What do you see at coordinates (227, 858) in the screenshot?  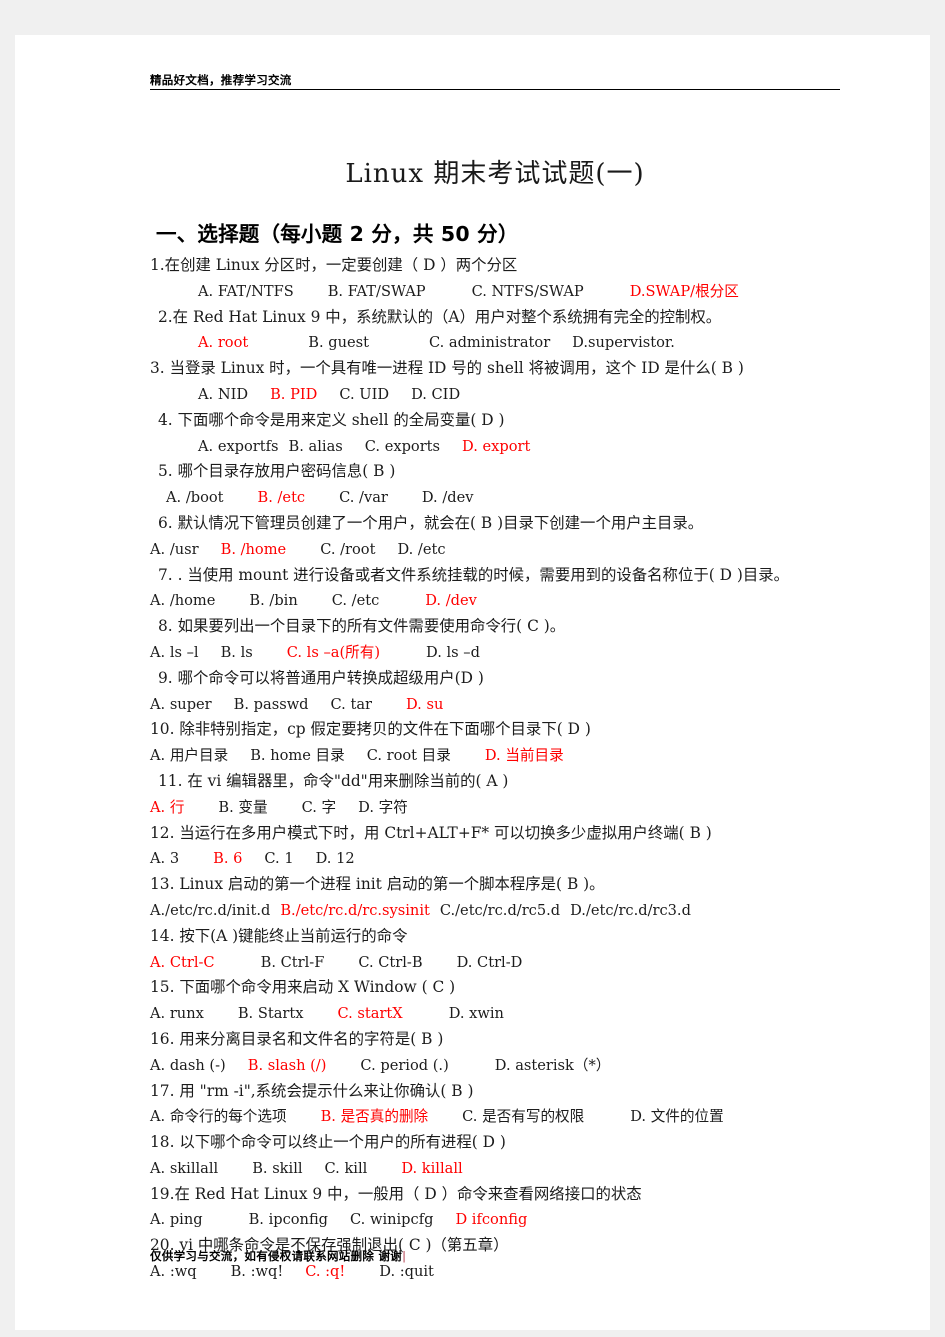 I see `option-correct: B. 6` at bounding box center [227, 858].